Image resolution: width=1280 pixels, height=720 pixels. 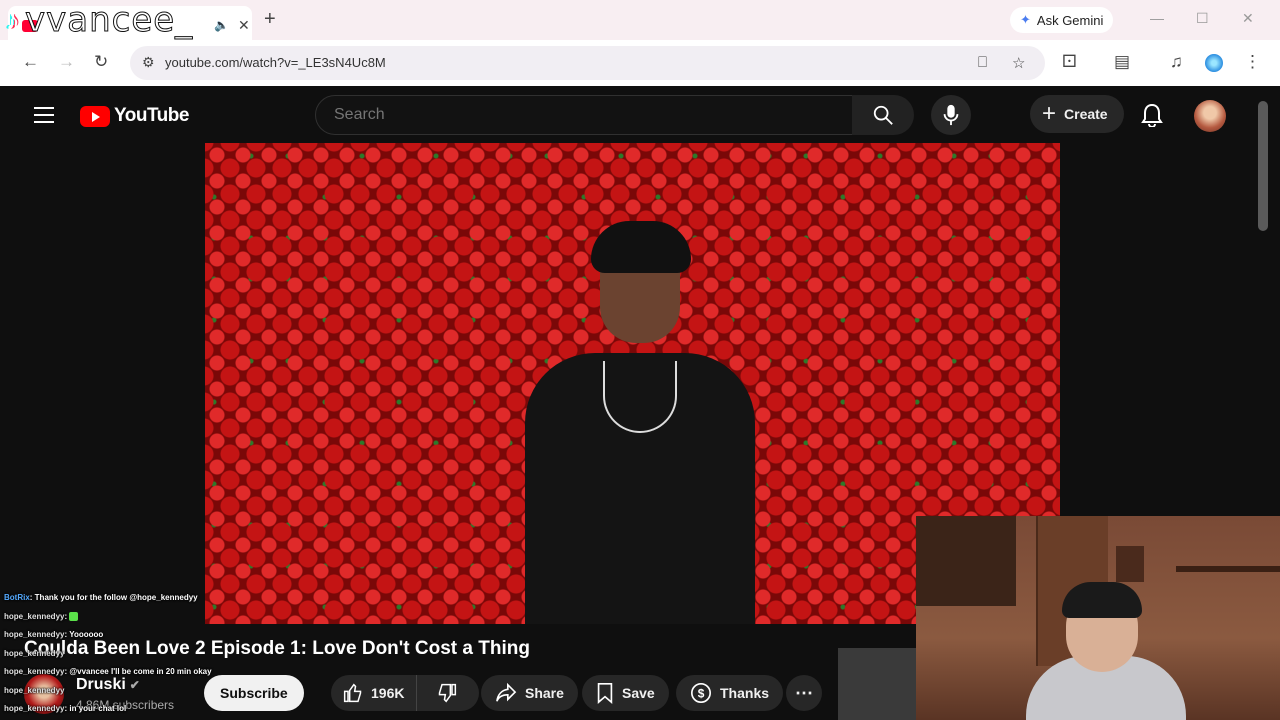 I want to click on youtube-masthead: YouTube + Create, so click(x=640, y=115).